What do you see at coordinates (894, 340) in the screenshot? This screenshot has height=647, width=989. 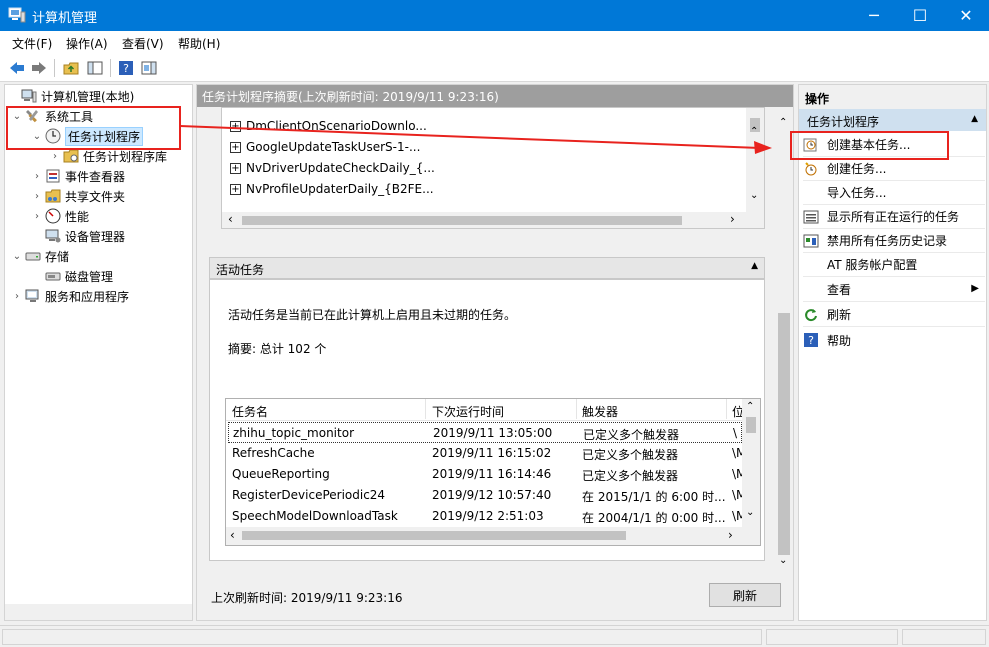 I see `action-help: ? 帮助` at bounding box center [894, 340].